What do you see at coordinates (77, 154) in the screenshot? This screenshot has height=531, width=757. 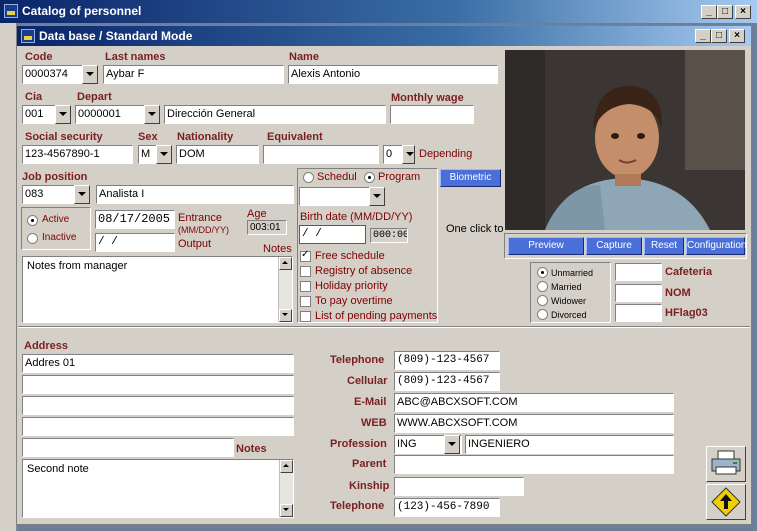 I see `social-security-field: 123-4567890-1` at bounding box center [77, 154].